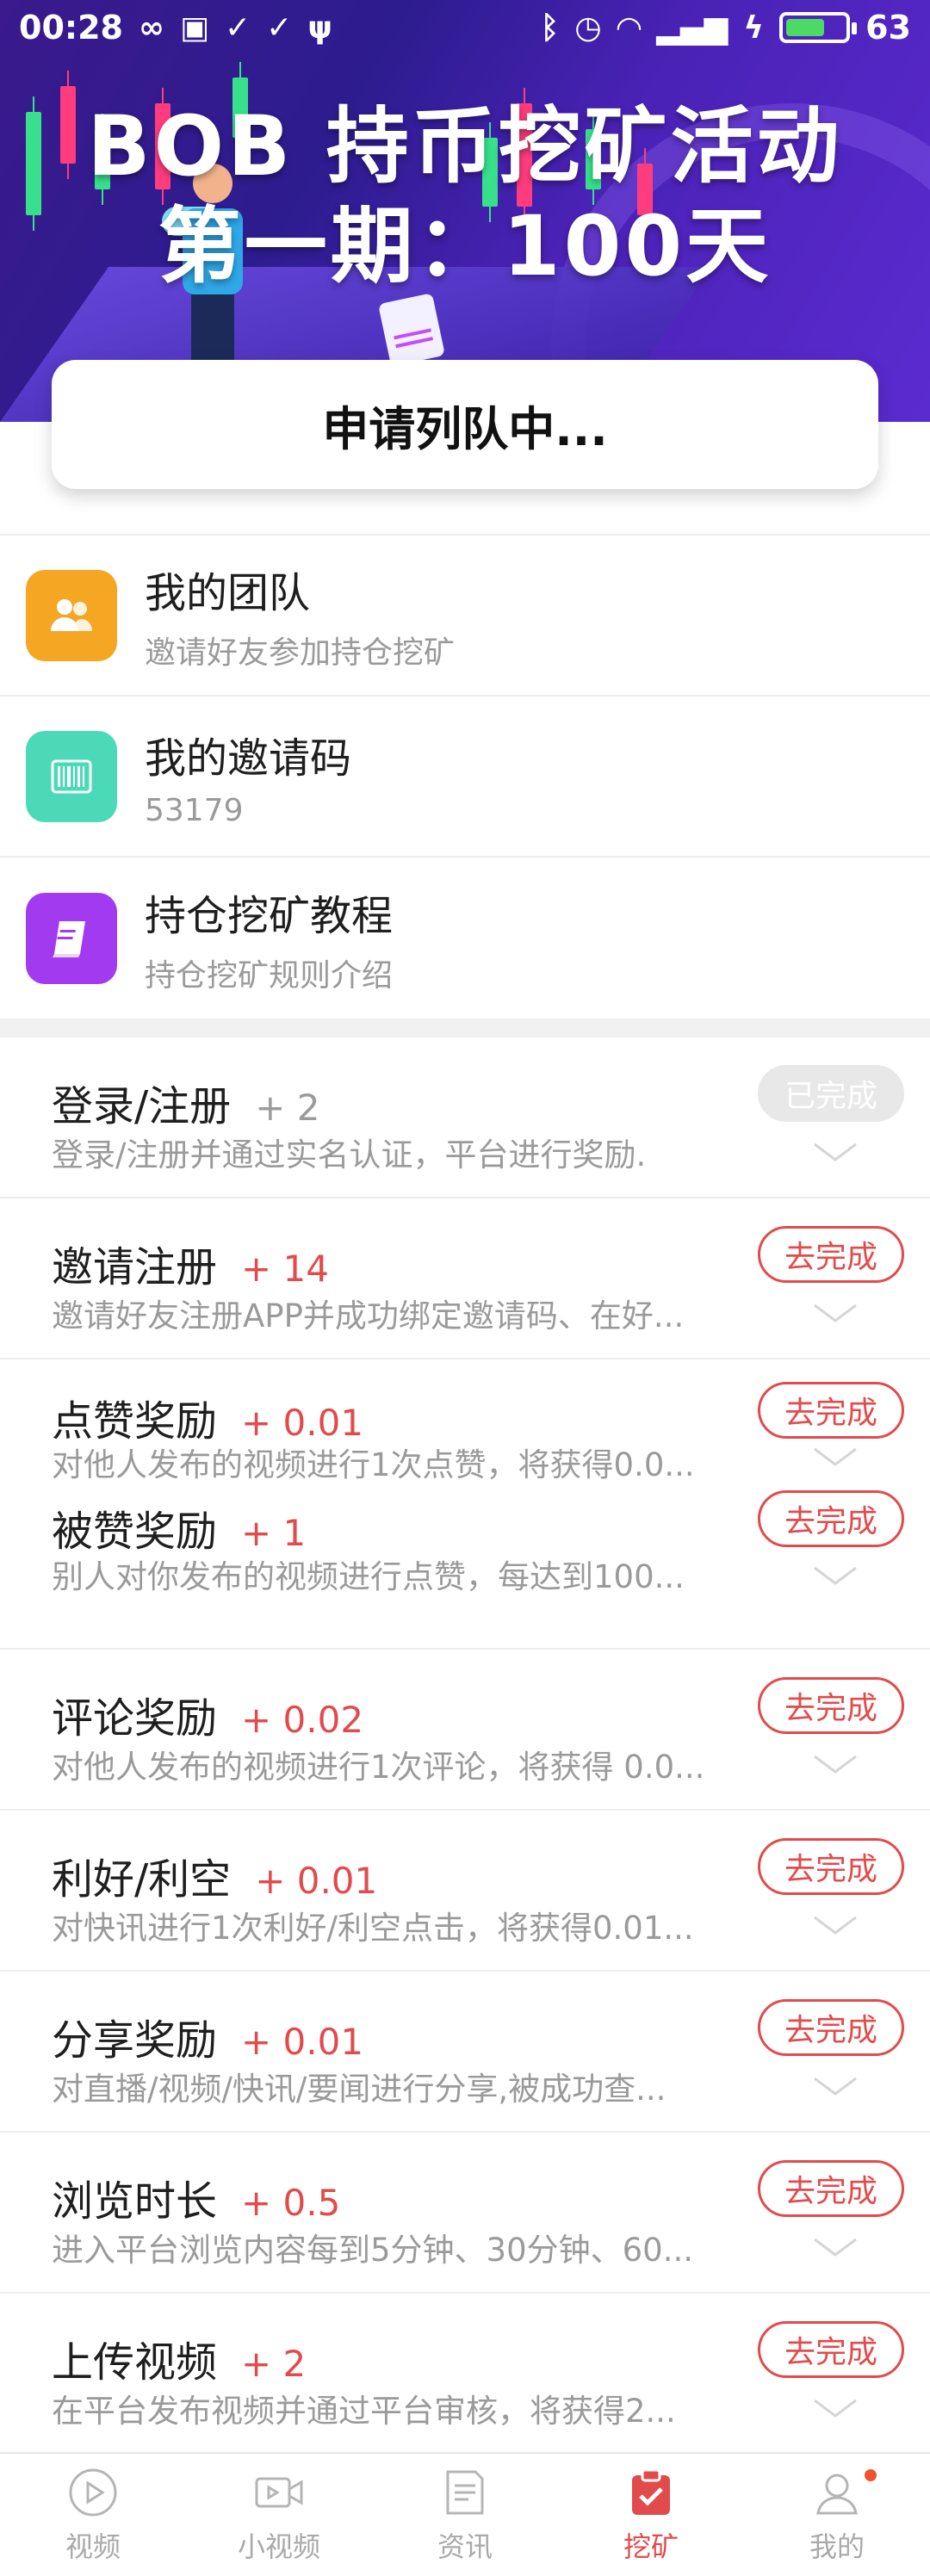 The height and width of the screenshot is (2576, 930). What do you see at coordinates (285, 1269) in the screenshot?
I see `task-reward: + 14` at bounding box center [285, 1269].